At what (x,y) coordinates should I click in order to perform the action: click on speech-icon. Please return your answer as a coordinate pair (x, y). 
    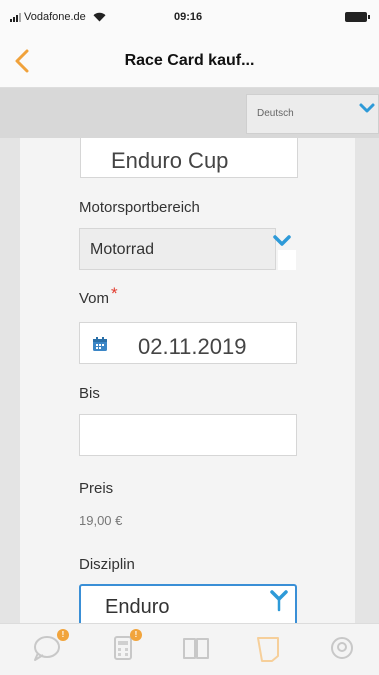
    Looking at the image, I should click on (342, 648).